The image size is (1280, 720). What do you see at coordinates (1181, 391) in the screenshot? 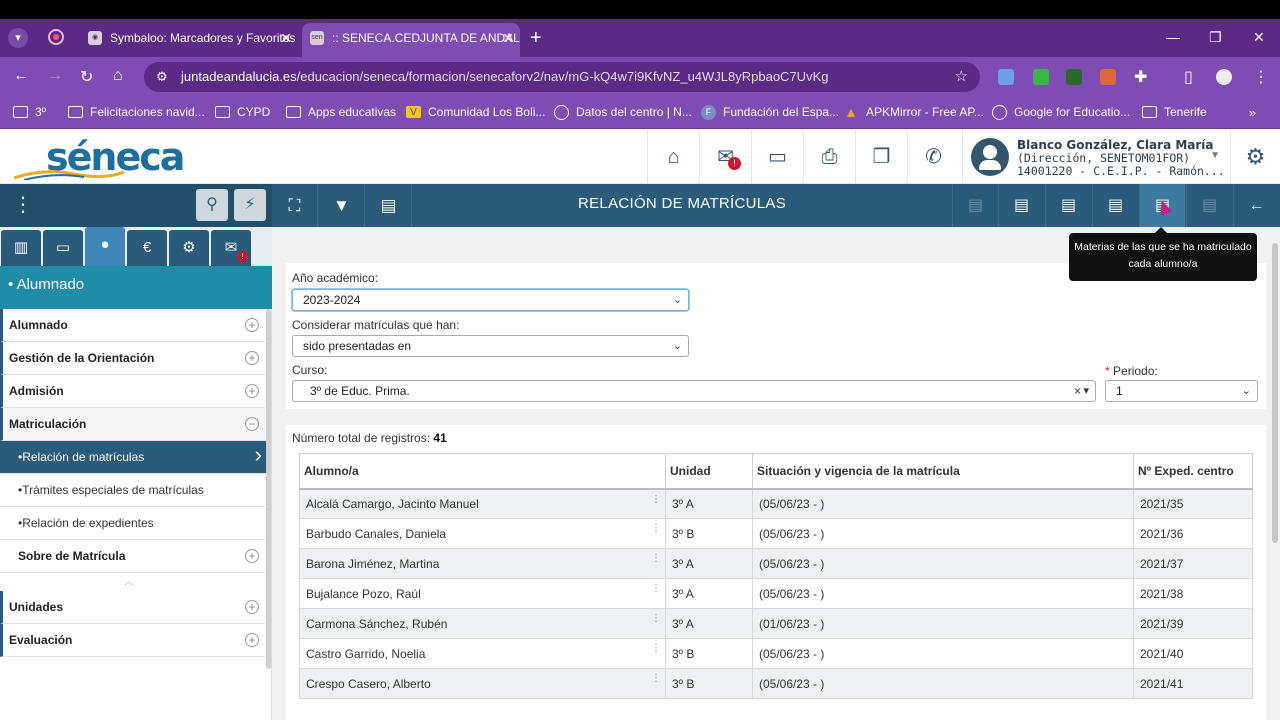
I see `period-select: 1 ⌄` at bounding box center [1181, 391].